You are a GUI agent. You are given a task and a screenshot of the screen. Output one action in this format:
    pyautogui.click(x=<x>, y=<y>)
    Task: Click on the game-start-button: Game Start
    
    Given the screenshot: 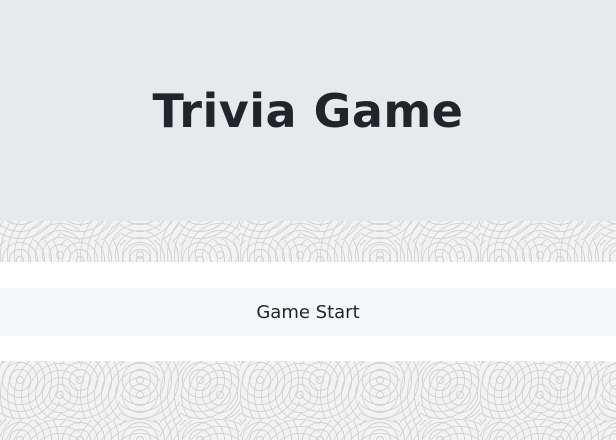 What is the action you would take?
    pyautogui.click(x=308, y=312)
    